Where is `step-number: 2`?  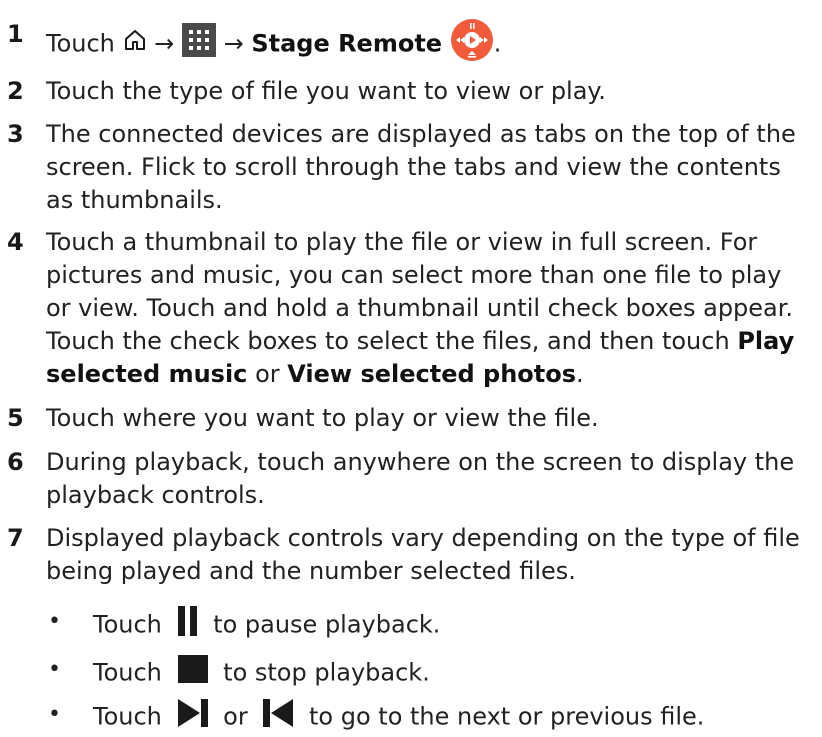
step-number: 2 is located at coordinates (15, 91).